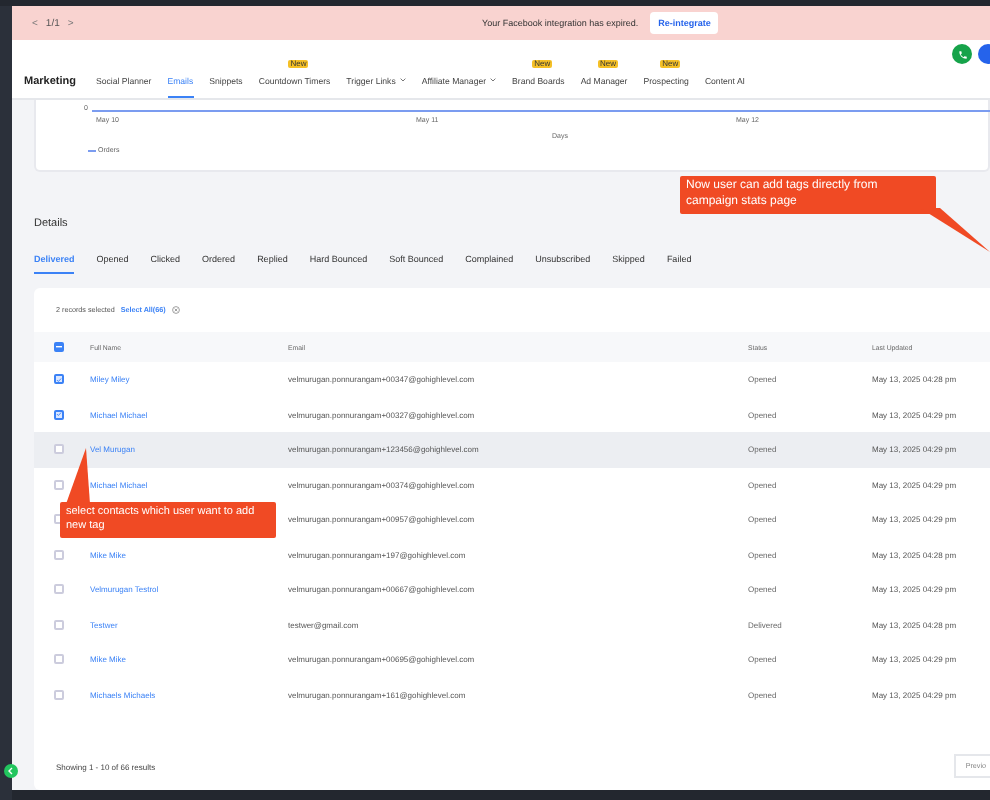  Describe the element at coordinates (11, 771) in the screenshot. I see `chat-icon` at that location.